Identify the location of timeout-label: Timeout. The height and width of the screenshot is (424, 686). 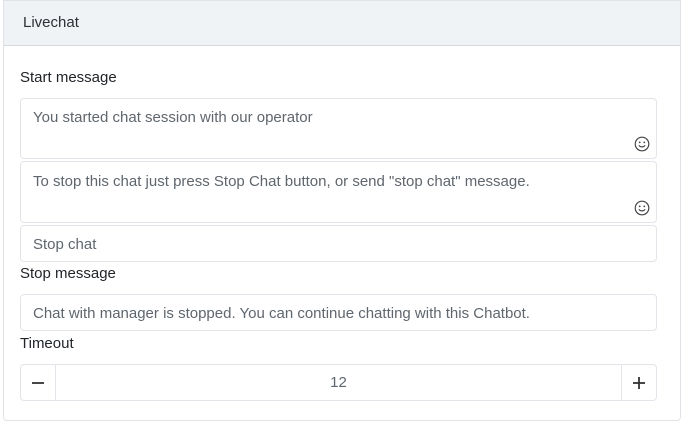
(47, 343).